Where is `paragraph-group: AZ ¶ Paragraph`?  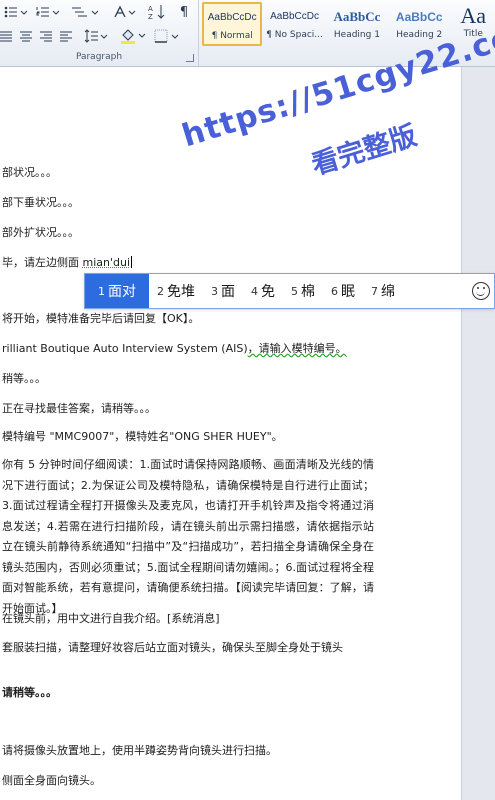 paragraph-group: AZ ¶ Paragraph is located at coordinates (99, 33).